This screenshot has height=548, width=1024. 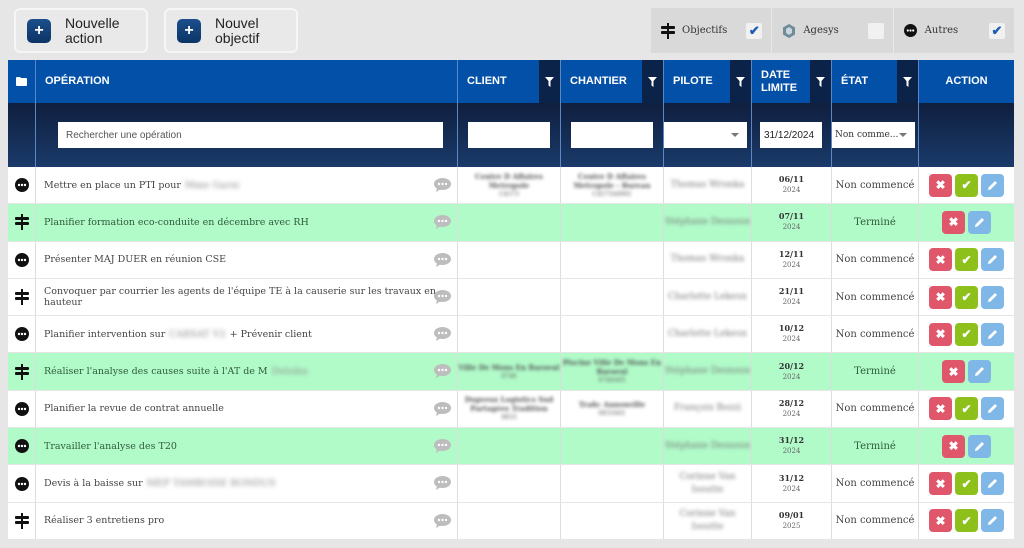 I want to click on action-cell: ✖, so click(x=966, y=446).